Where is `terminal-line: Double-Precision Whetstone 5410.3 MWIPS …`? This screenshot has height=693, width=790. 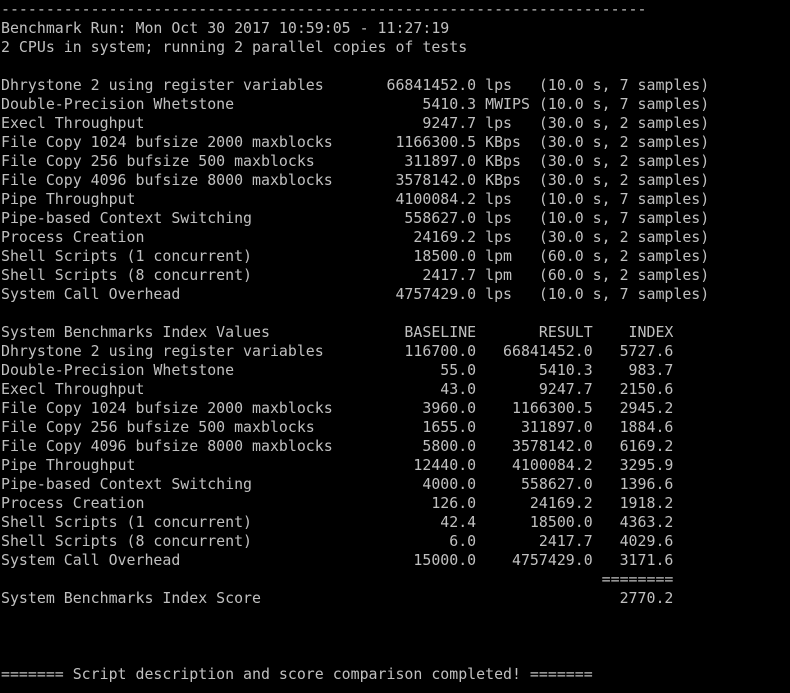 terminal-line: Double-Precision Whetstone 5410.3 MWIPS … is located at coordinates (355, 104).